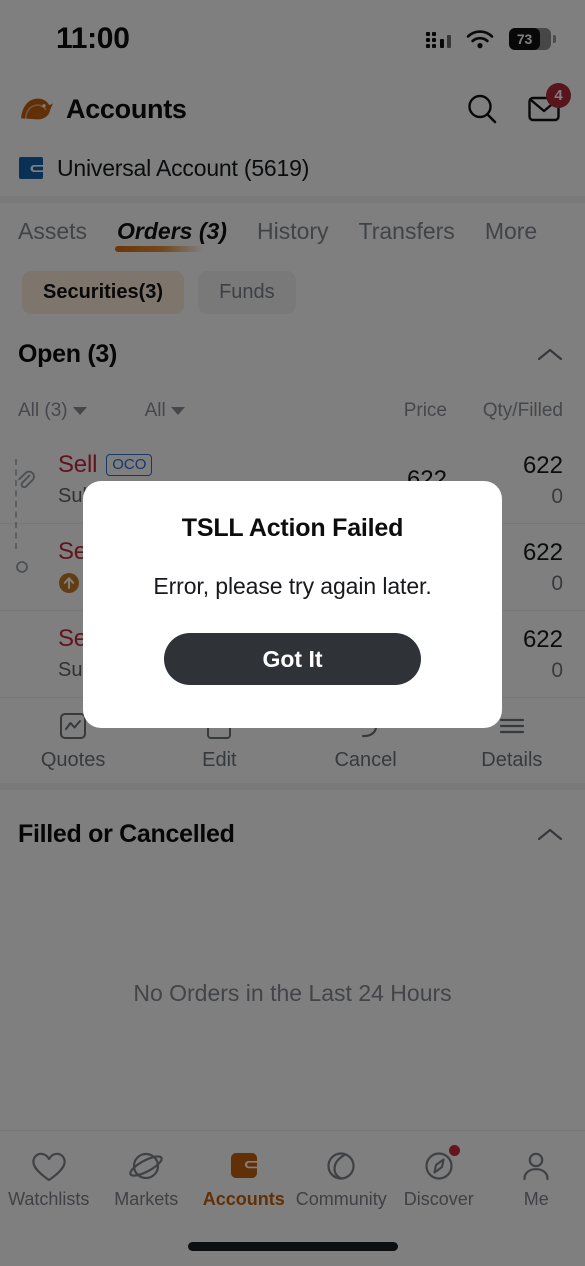  I want to click on dialog-title: TSLL Action Failed, so click(292, 528).